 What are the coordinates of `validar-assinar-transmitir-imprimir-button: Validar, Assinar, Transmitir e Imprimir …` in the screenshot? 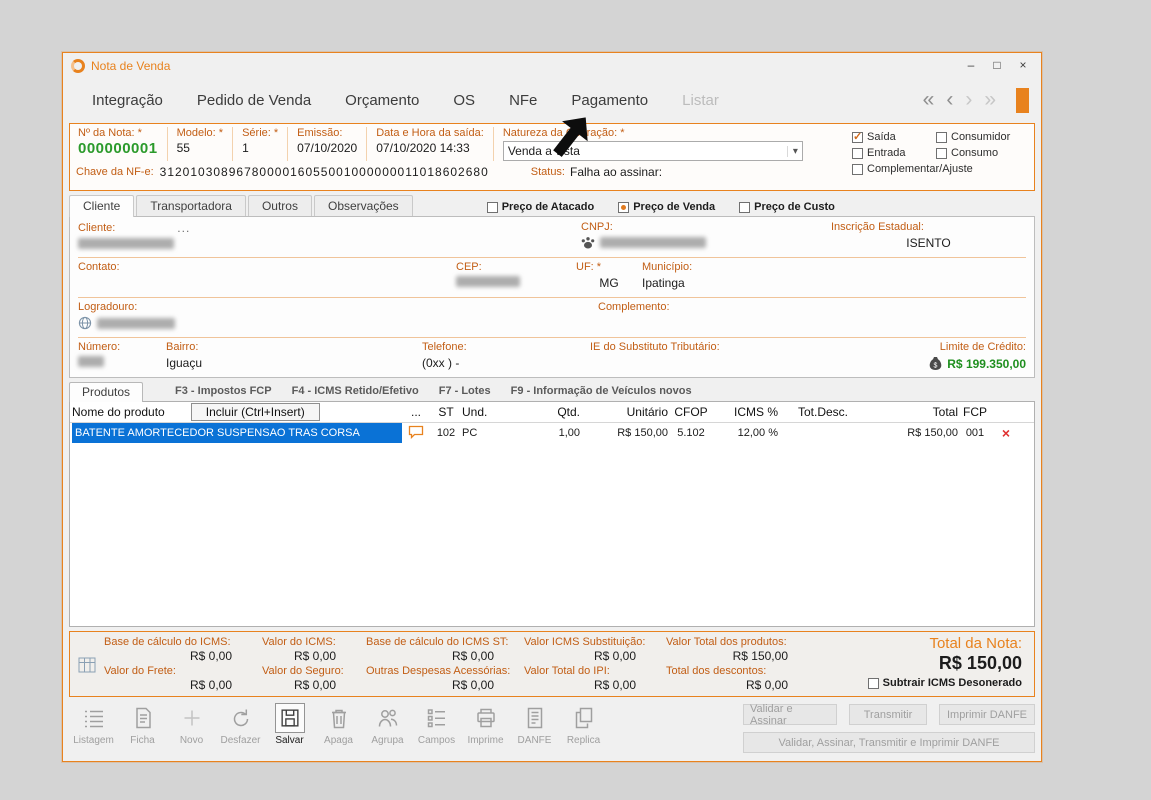 It's located at (889, 742).